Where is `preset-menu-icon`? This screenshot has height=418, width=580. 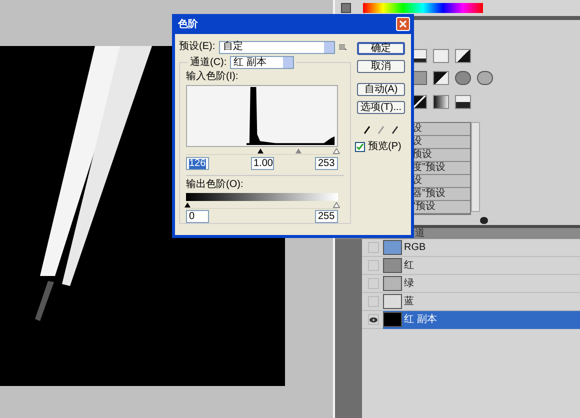 preset-menu-icon is located at coordinates (343, 47).